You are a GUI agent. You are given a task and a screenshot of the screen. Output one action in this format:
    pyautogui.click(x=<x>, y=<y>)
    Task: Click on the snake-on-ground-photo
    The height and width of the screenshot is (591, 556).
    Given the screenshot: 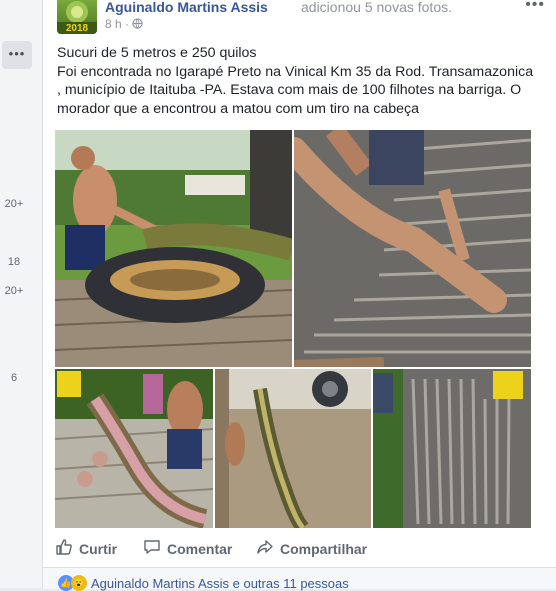 What is the action you would take?
    pyautogui.click(x=293, y=448)
    